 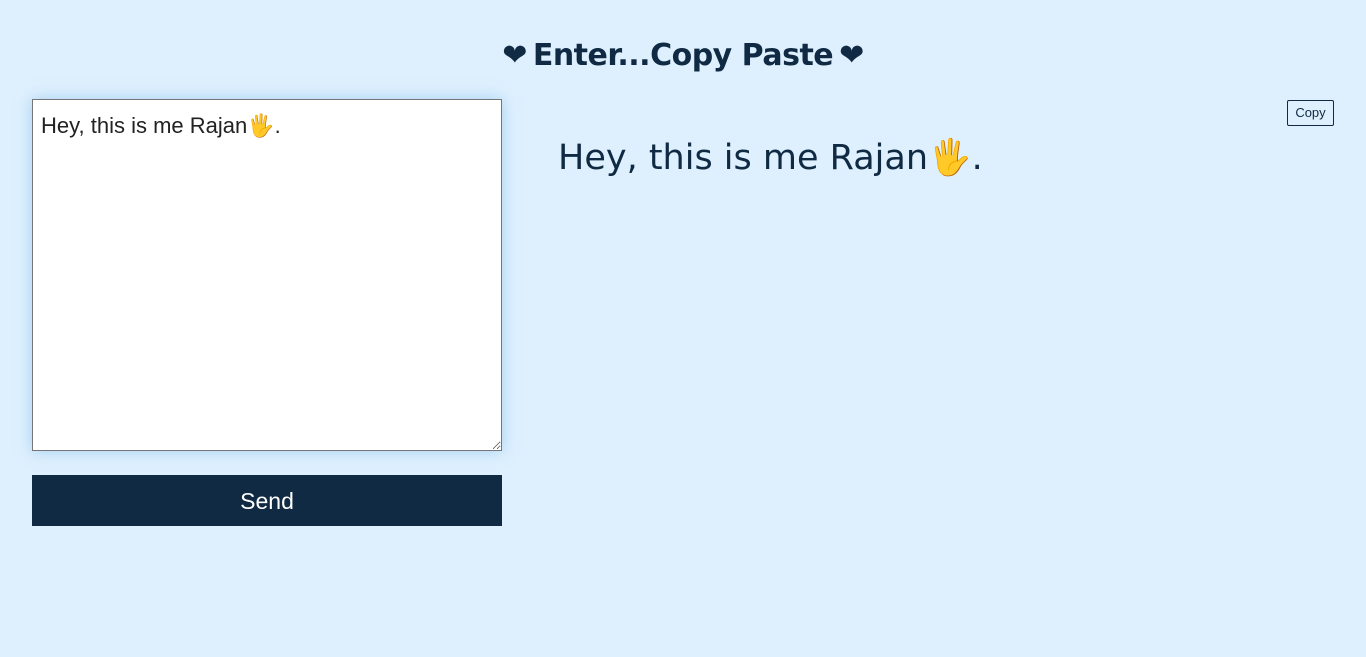 What do you see at coordinates (514, 55) in the screenshot?
I see `heart-left-icon: ❤` at bounding box center [514, 55].